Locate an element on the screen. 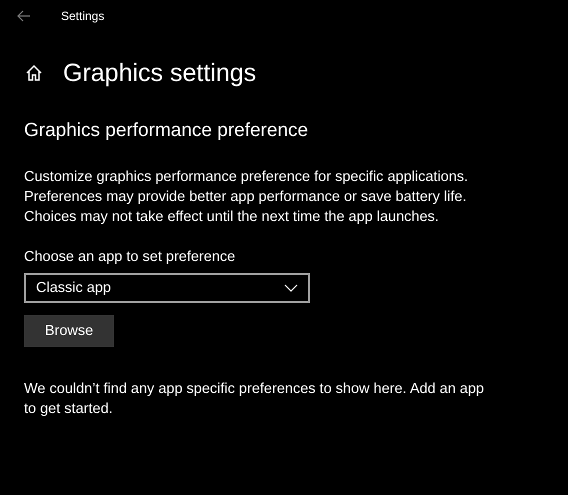  page-title: Graphics settings is located at coordinates (159, 73).